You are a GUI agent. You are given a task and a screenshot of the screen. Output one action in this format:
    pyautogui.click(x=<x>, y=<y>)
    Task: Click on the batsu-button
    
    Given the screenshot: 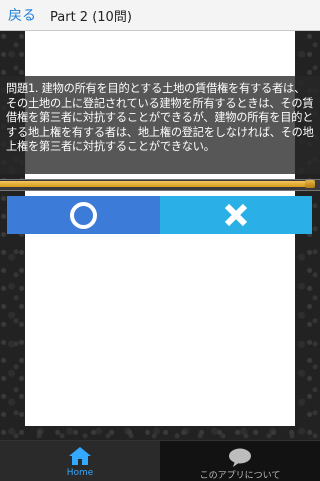 What is the action you would take?
    pyautogui.click(x=236, y=215)
    